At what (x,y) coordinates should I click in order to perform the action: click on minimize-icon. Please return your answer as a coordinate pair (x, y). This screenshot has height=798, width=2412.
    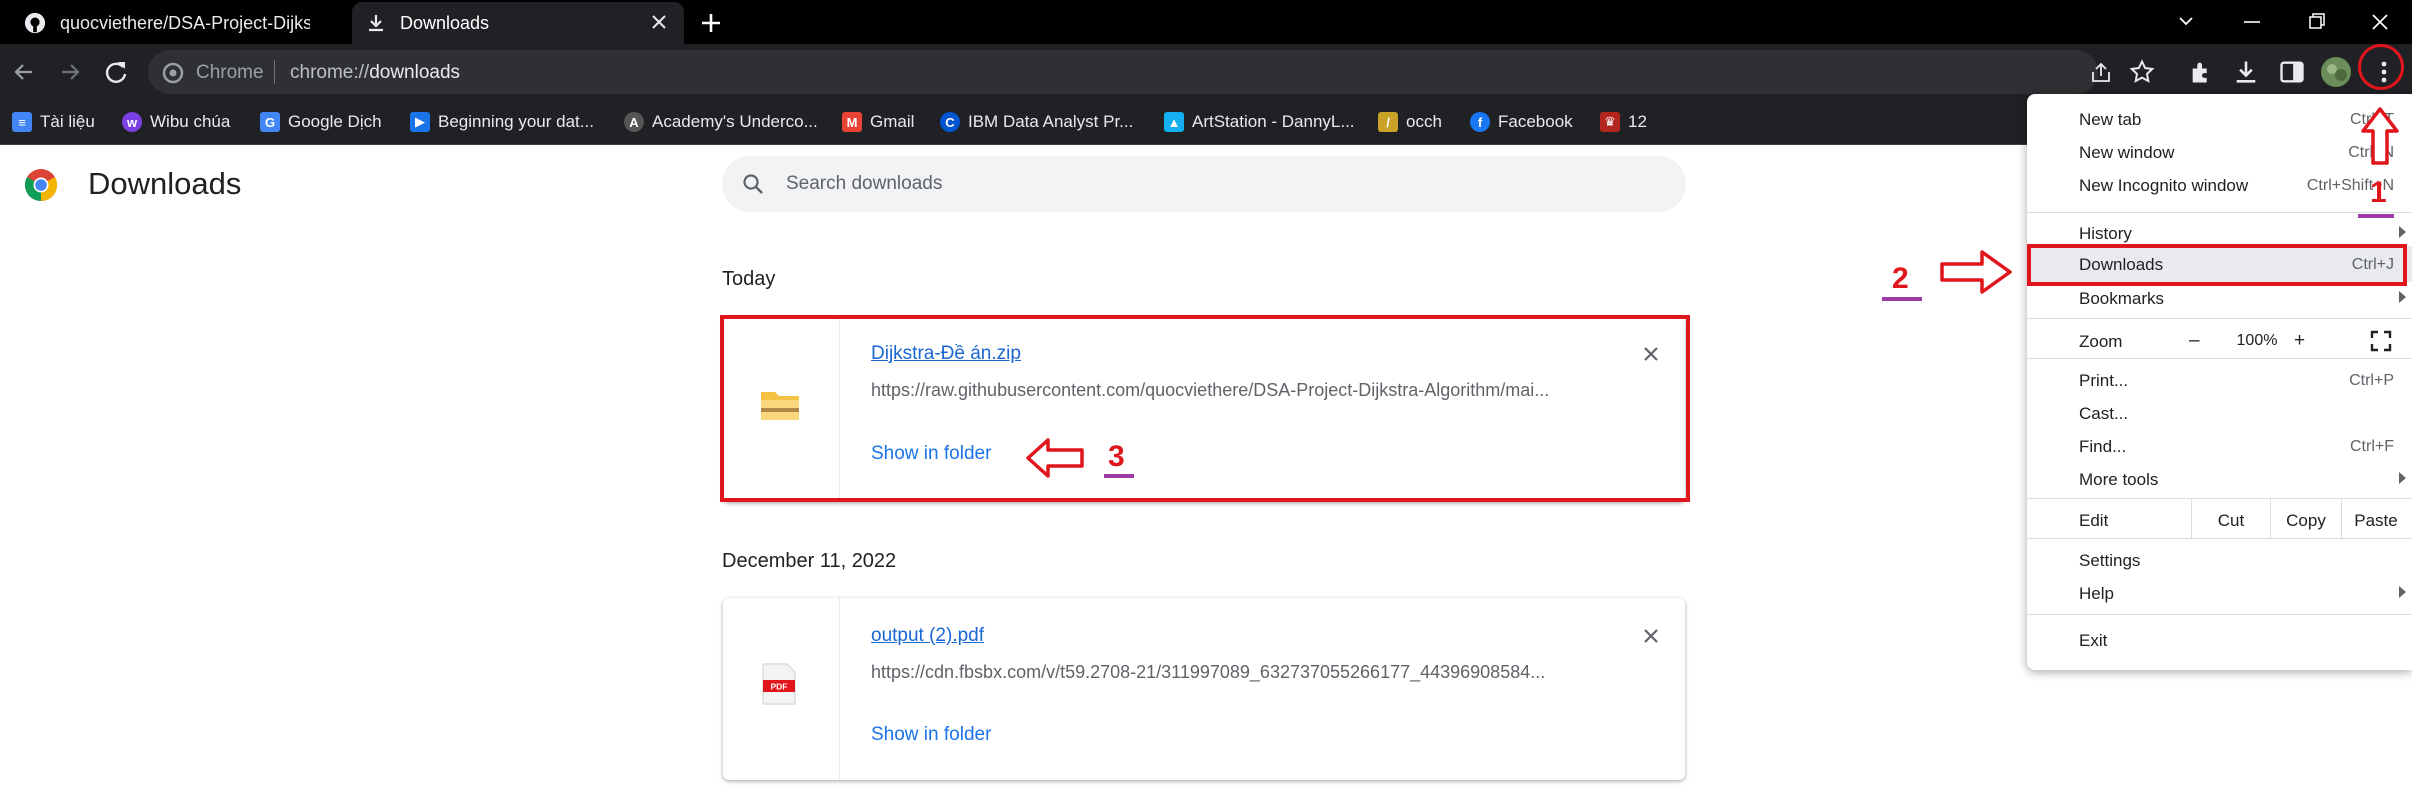
    Looking at the image, I should click on (2252, 22).